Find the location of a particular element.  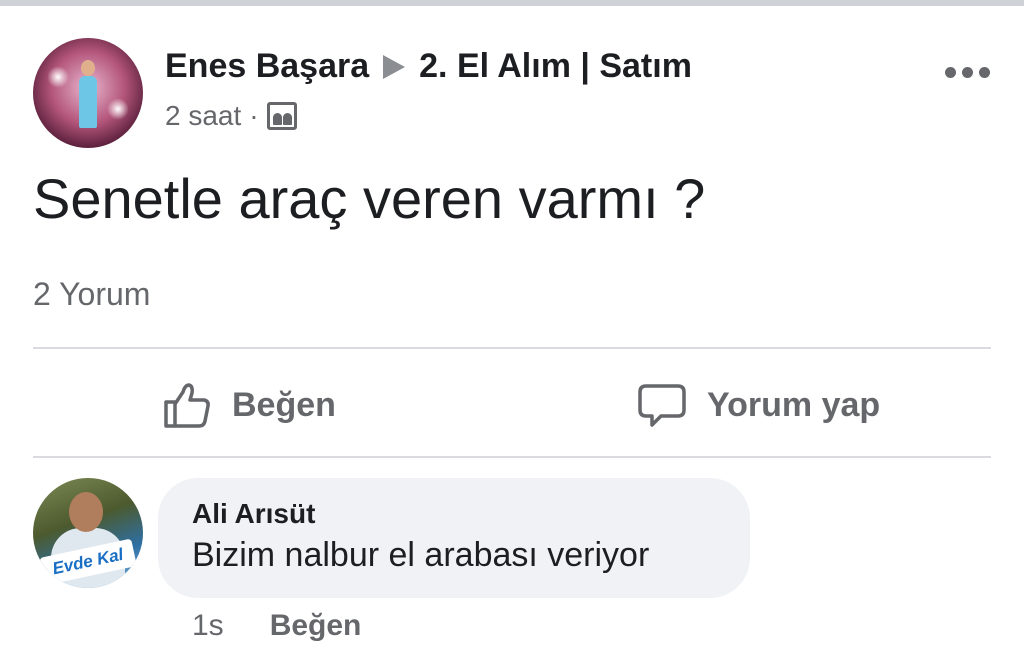

post-author-name: Enes Başara is located at coordinates (267, 66).